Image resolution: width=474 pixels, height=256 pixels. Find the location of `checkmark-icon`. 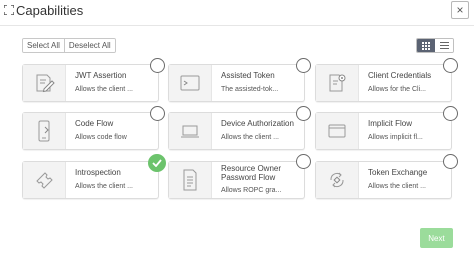

checkmark-icon is located at coordinates (157, 163).